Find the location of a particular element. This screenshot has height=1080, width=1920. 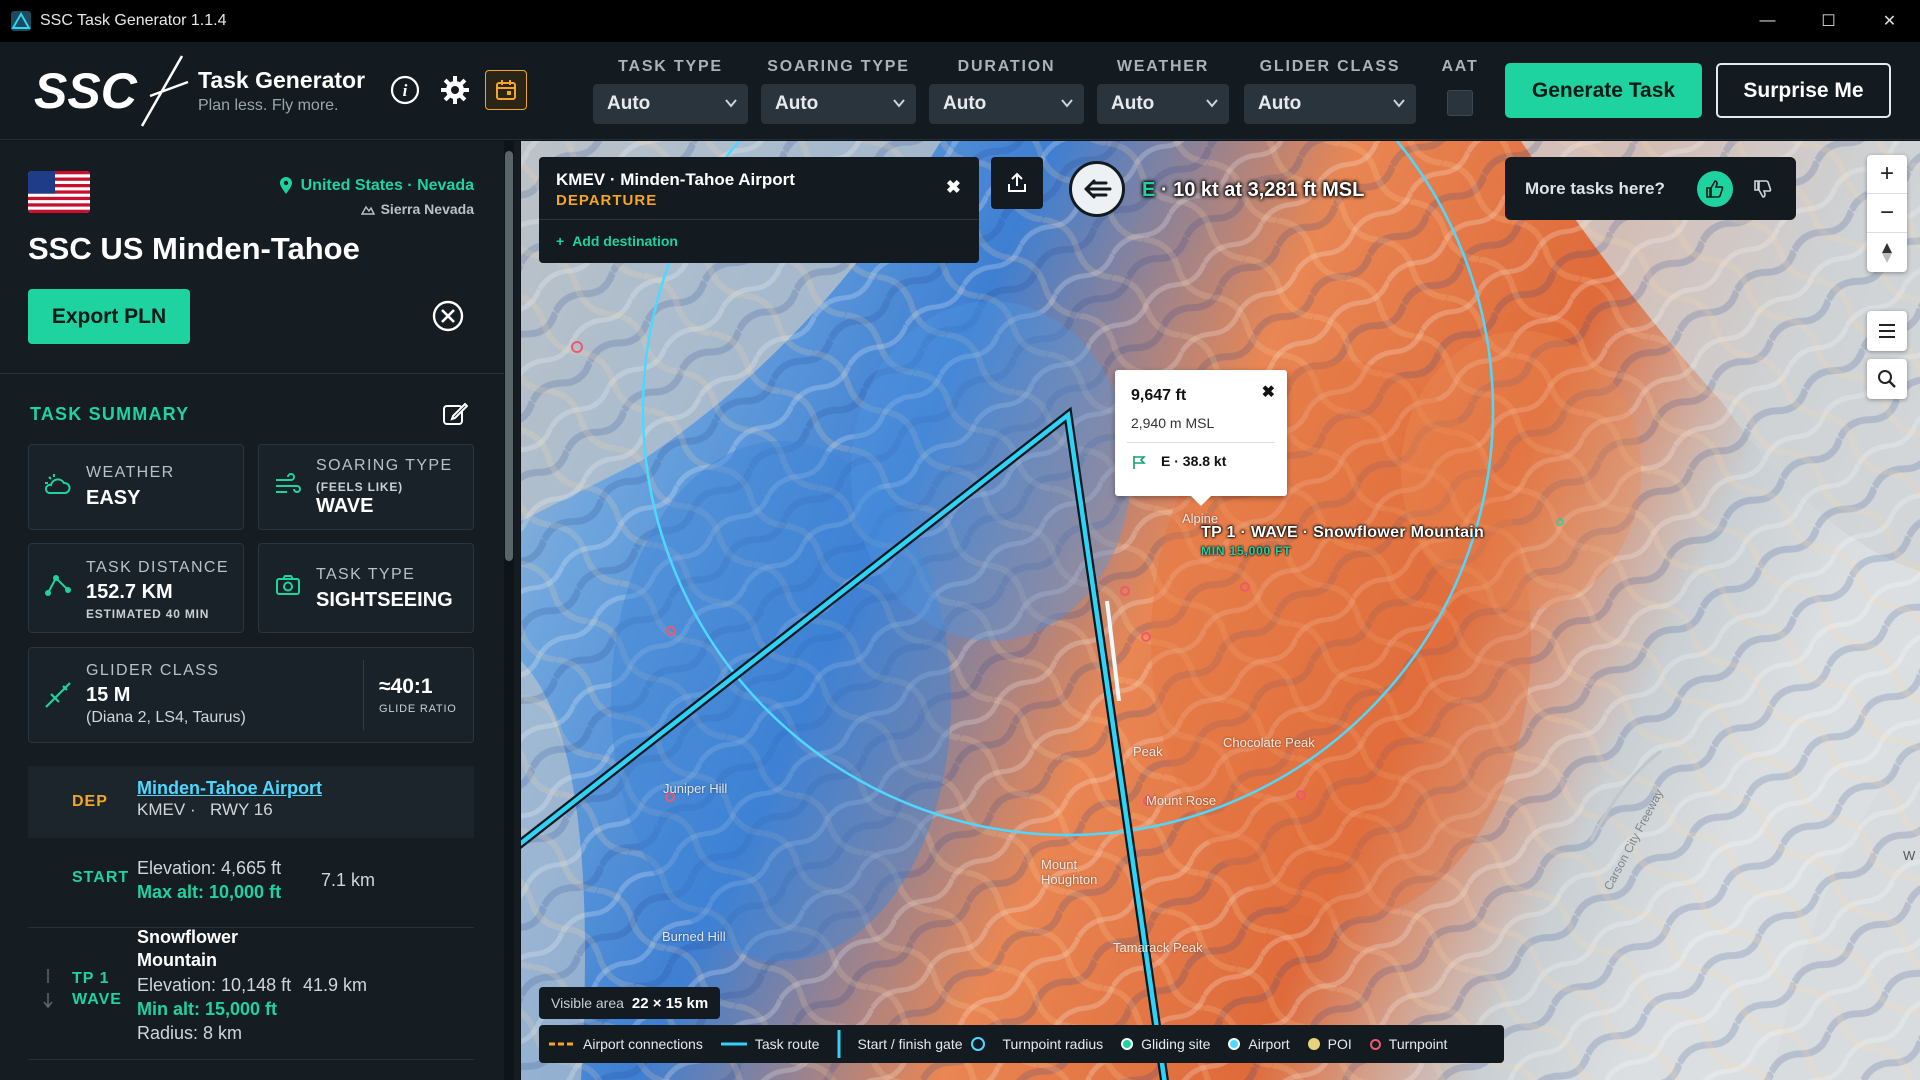

ssc-logo: SSC is located at coordinates (111, 91).